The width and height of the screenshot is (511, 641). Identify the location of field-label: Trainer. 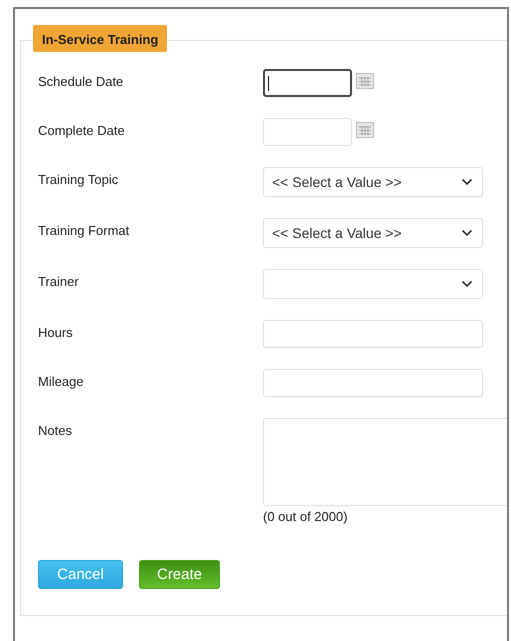
(59, 281).